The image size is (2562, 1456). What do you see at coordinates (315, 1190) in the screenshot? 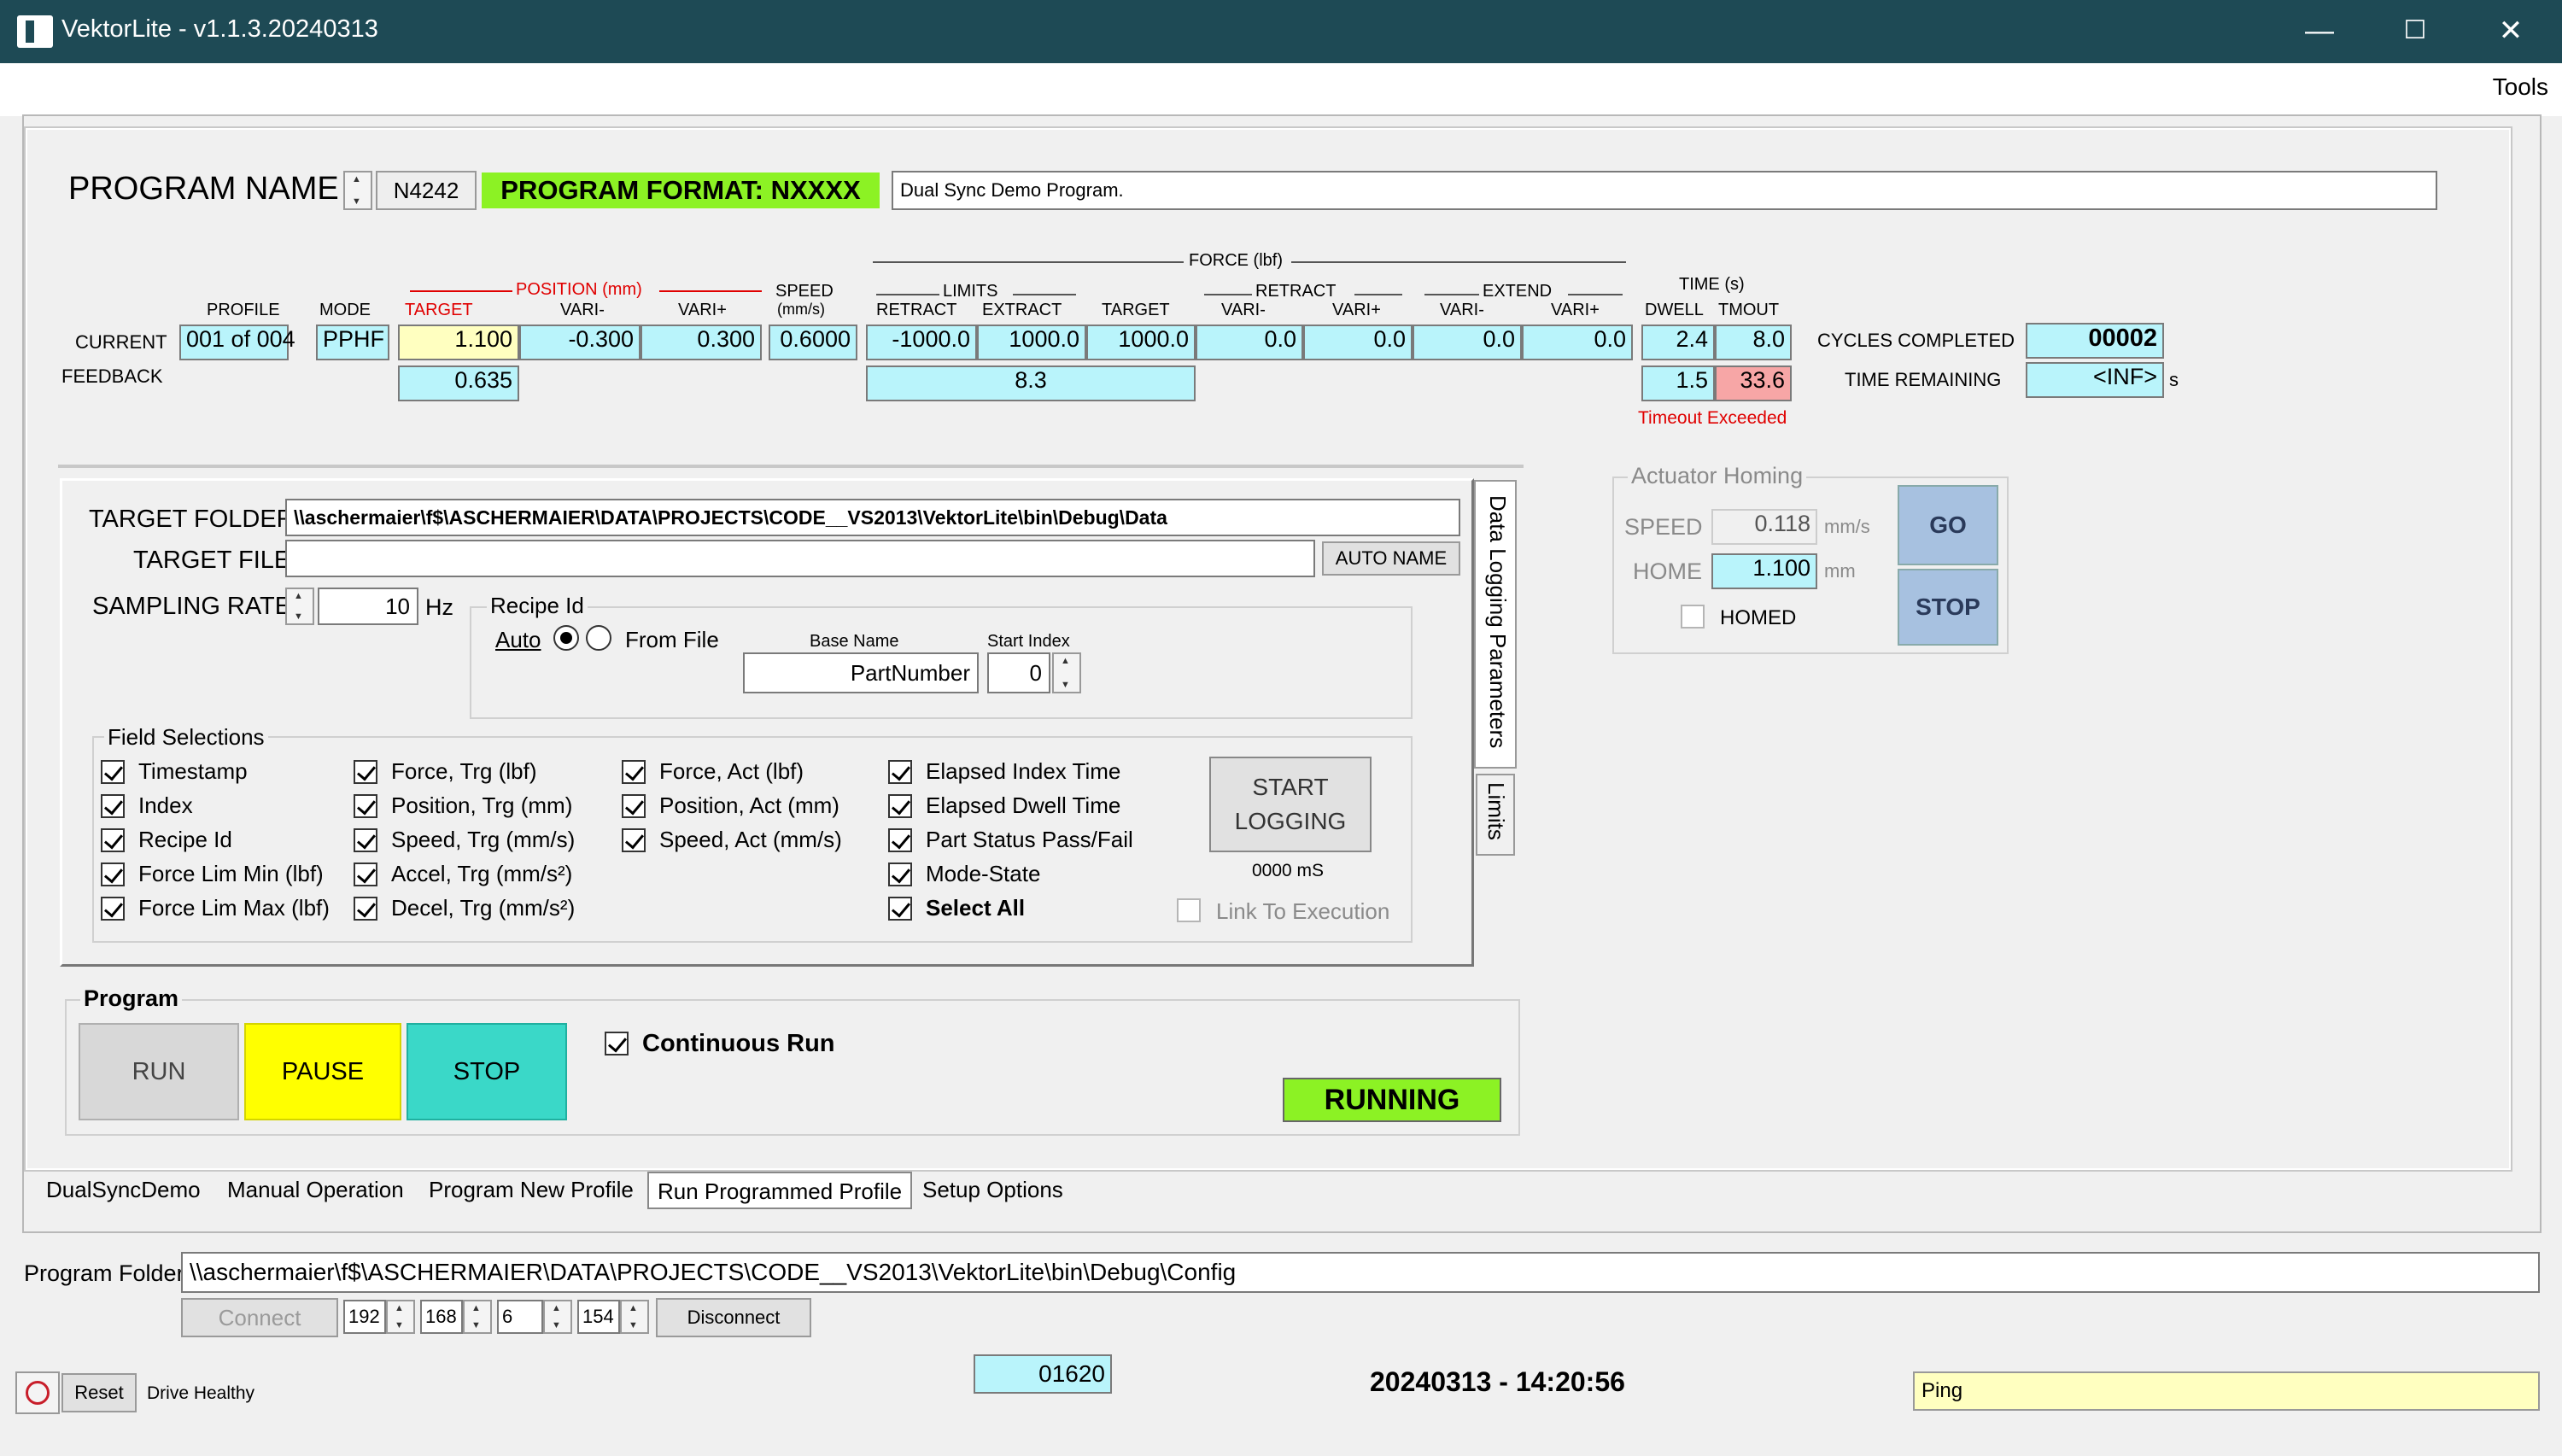
I see `tab-manual-operation: Manual Operation` at bounding box center [315, 1190].